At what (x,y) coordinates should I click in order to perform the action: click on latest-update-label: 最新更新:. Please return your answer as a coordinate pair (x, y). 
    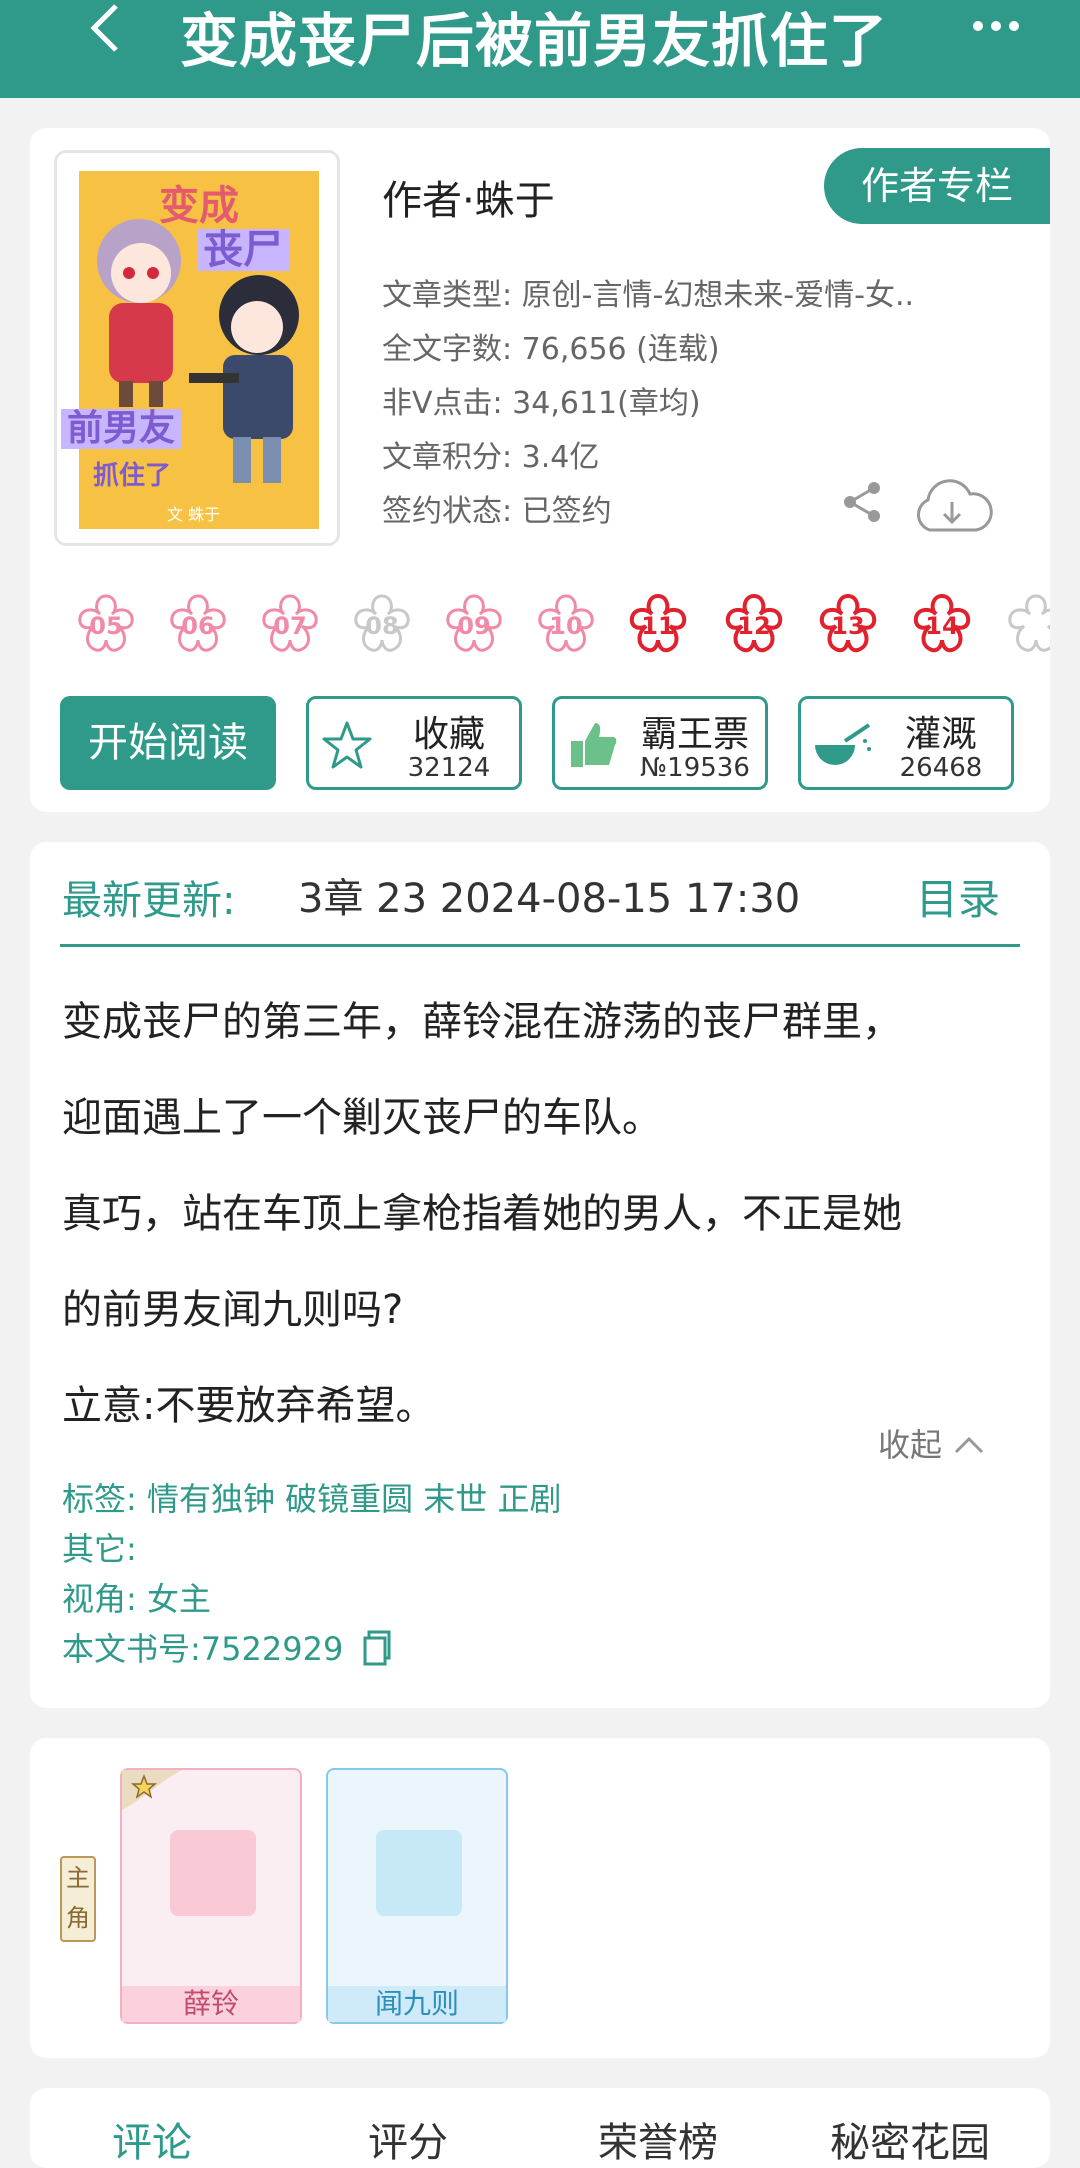
    Looking at the image, I should click on (149, 901).